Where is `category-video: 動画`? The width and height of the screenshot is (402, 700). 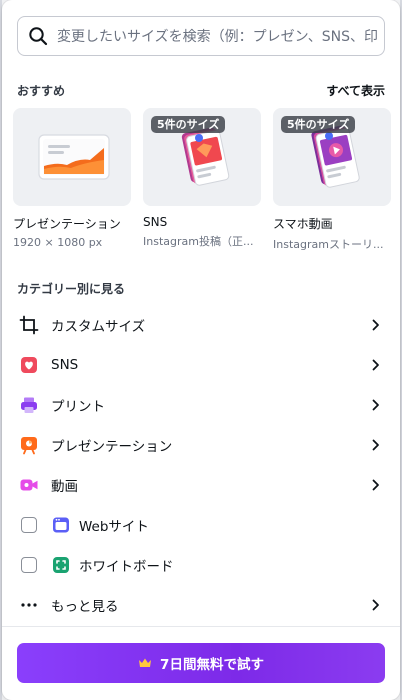
category-video: 動画 is located at coordinates (201, 485).